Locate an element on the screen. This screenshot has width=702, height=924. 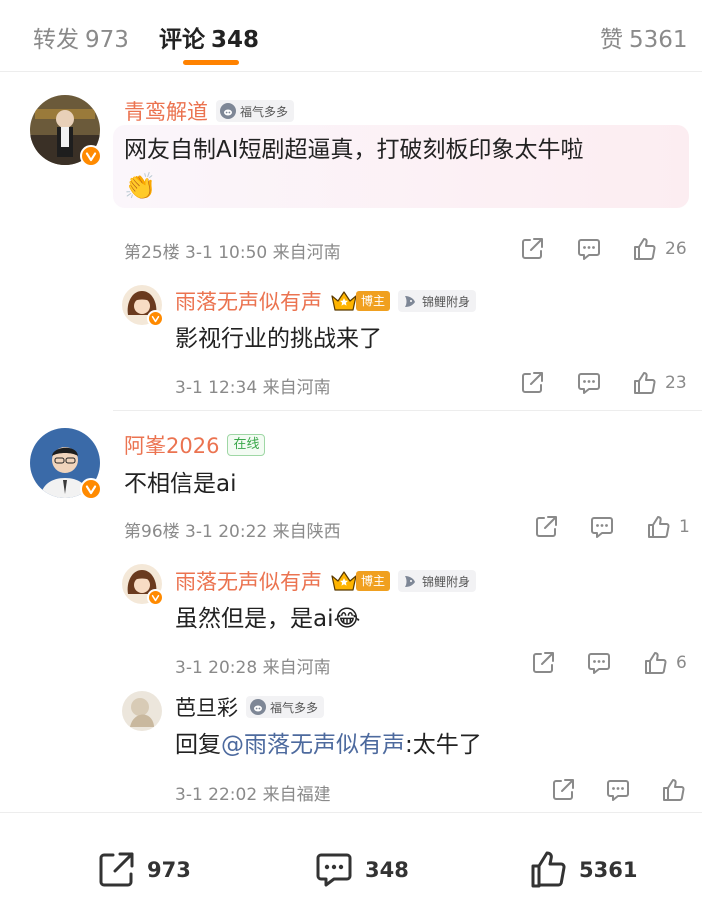
tab-comment: 评论 348 is located at coordinates (209, 37).